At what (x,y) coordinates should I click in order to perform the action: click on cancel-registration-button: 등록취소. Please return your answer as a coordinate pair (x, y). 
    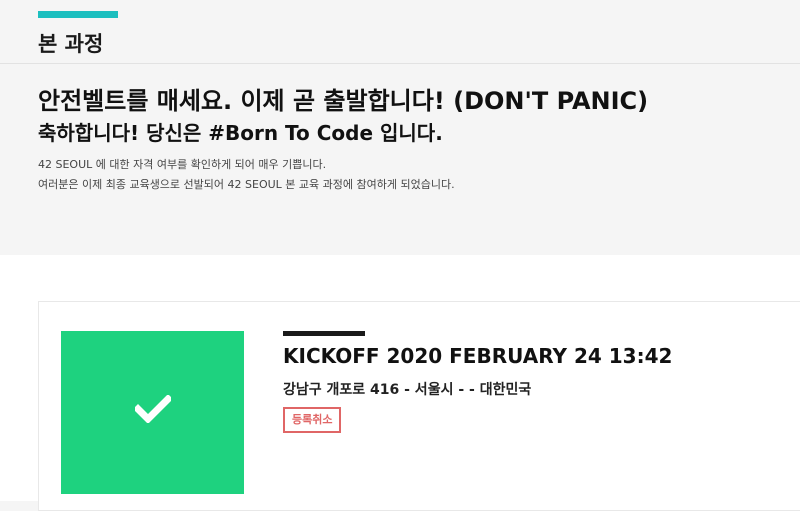
    Looking at the image, I should click on (312, 420).